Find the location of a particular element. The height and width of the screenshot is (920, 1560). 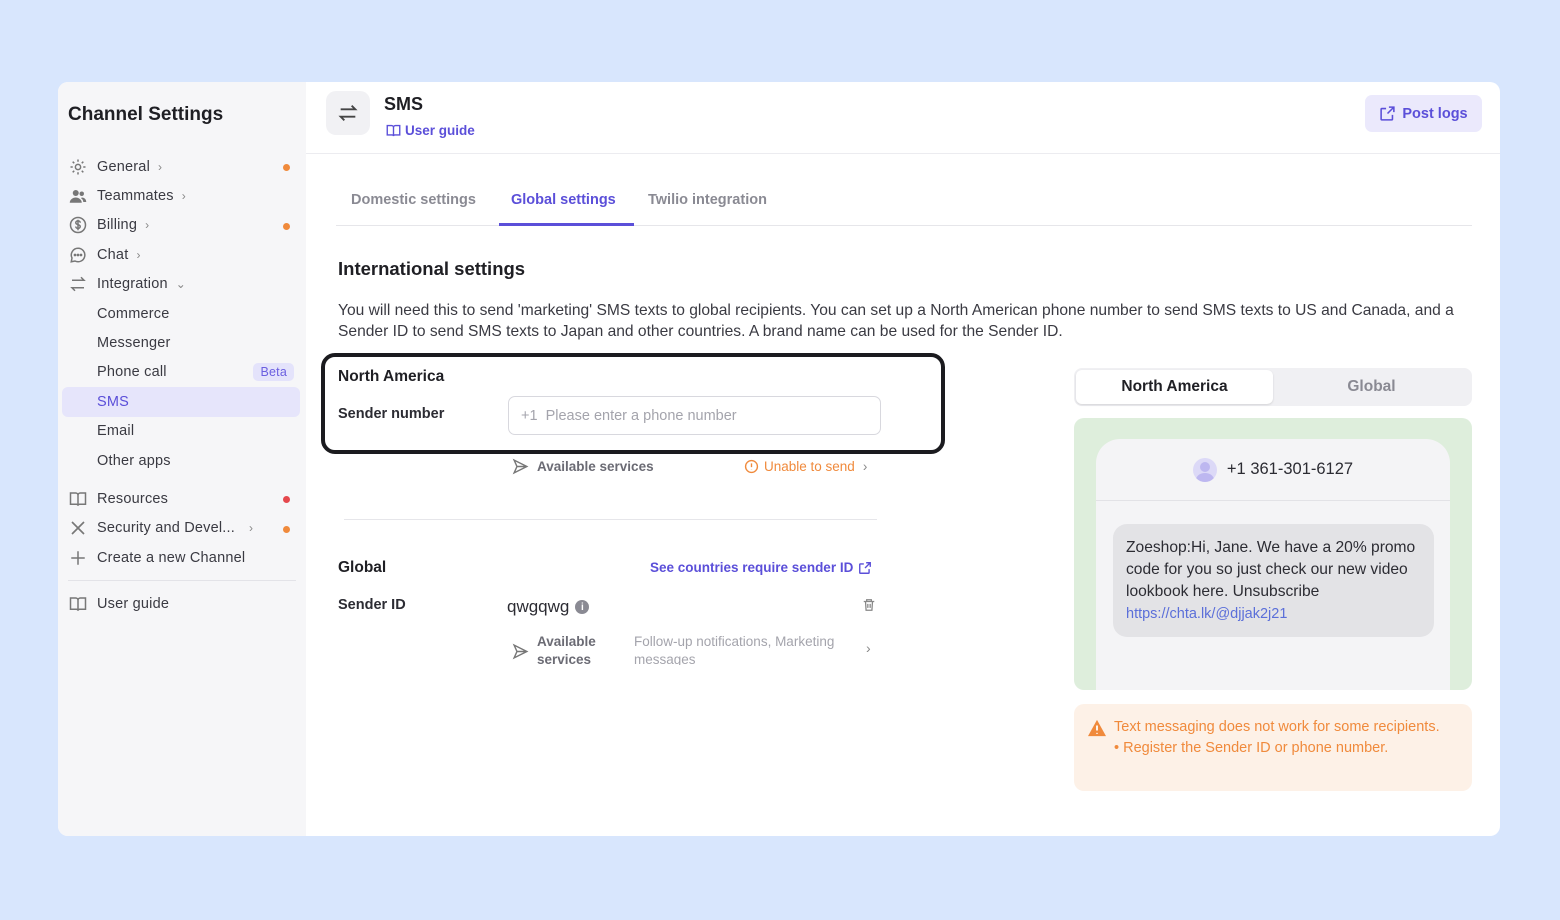

sms-app-icon is located at coordinates (348, 113).